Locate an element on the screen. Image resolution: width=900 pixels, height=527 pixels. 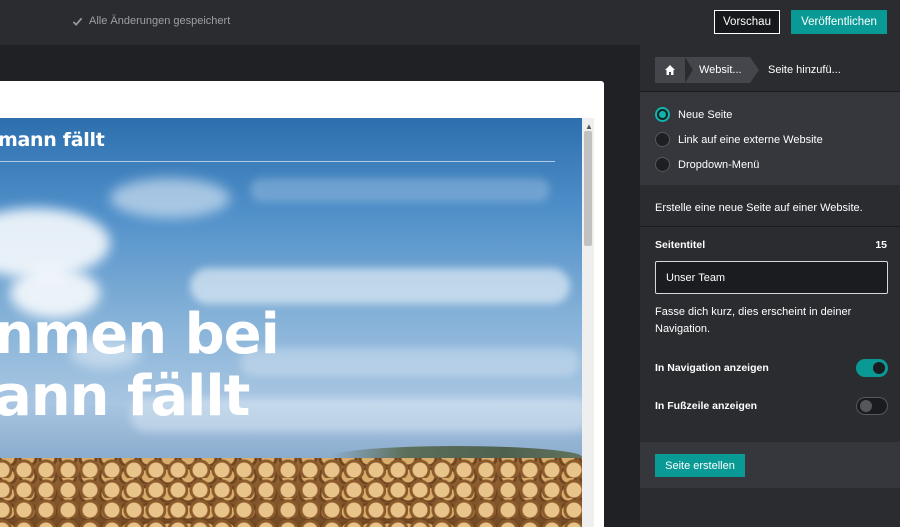
preview-button: Vorschau is located at coordinates (747, 22).